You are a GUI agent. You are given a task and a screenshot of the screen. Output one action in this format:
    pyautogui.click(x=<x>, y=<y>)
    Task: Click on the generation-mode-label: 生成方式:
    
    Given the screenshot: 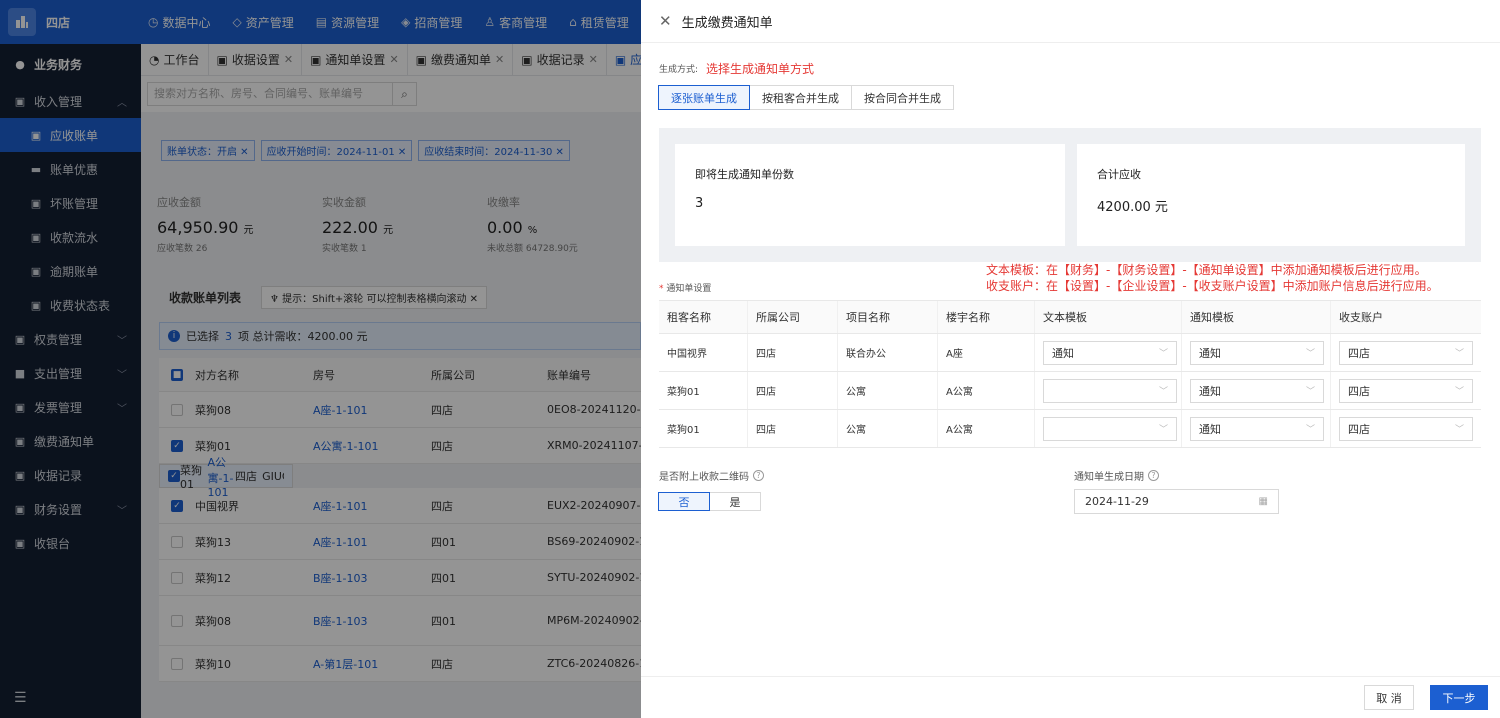 What is the action you would take?
    pyautogui.click(x=679, y=70)
    